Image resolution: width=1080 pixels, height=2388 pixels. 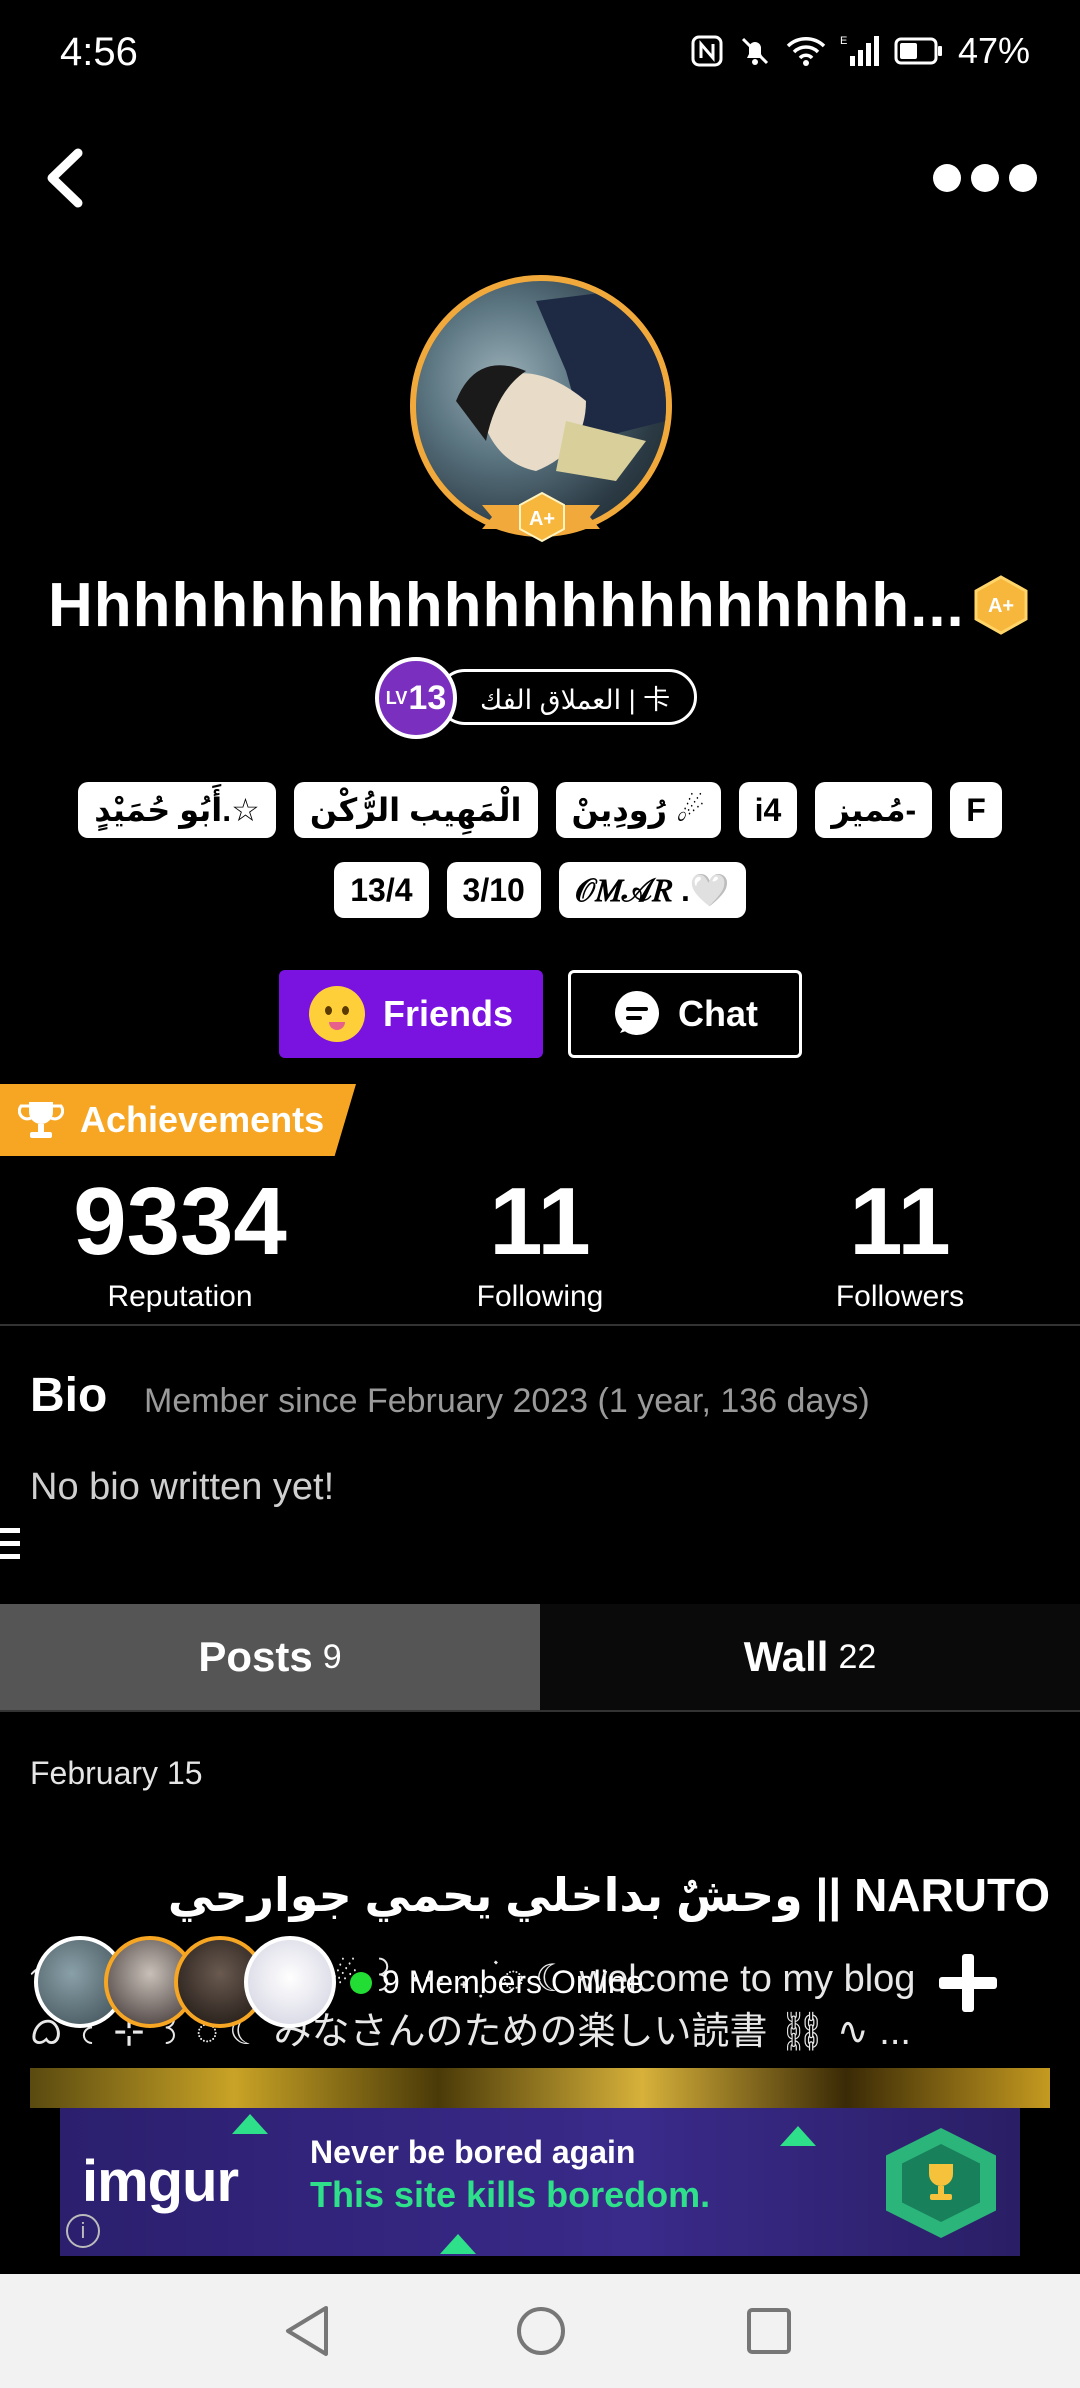 I want to click on profile-avatar: A+, so click(x=541, y=409).